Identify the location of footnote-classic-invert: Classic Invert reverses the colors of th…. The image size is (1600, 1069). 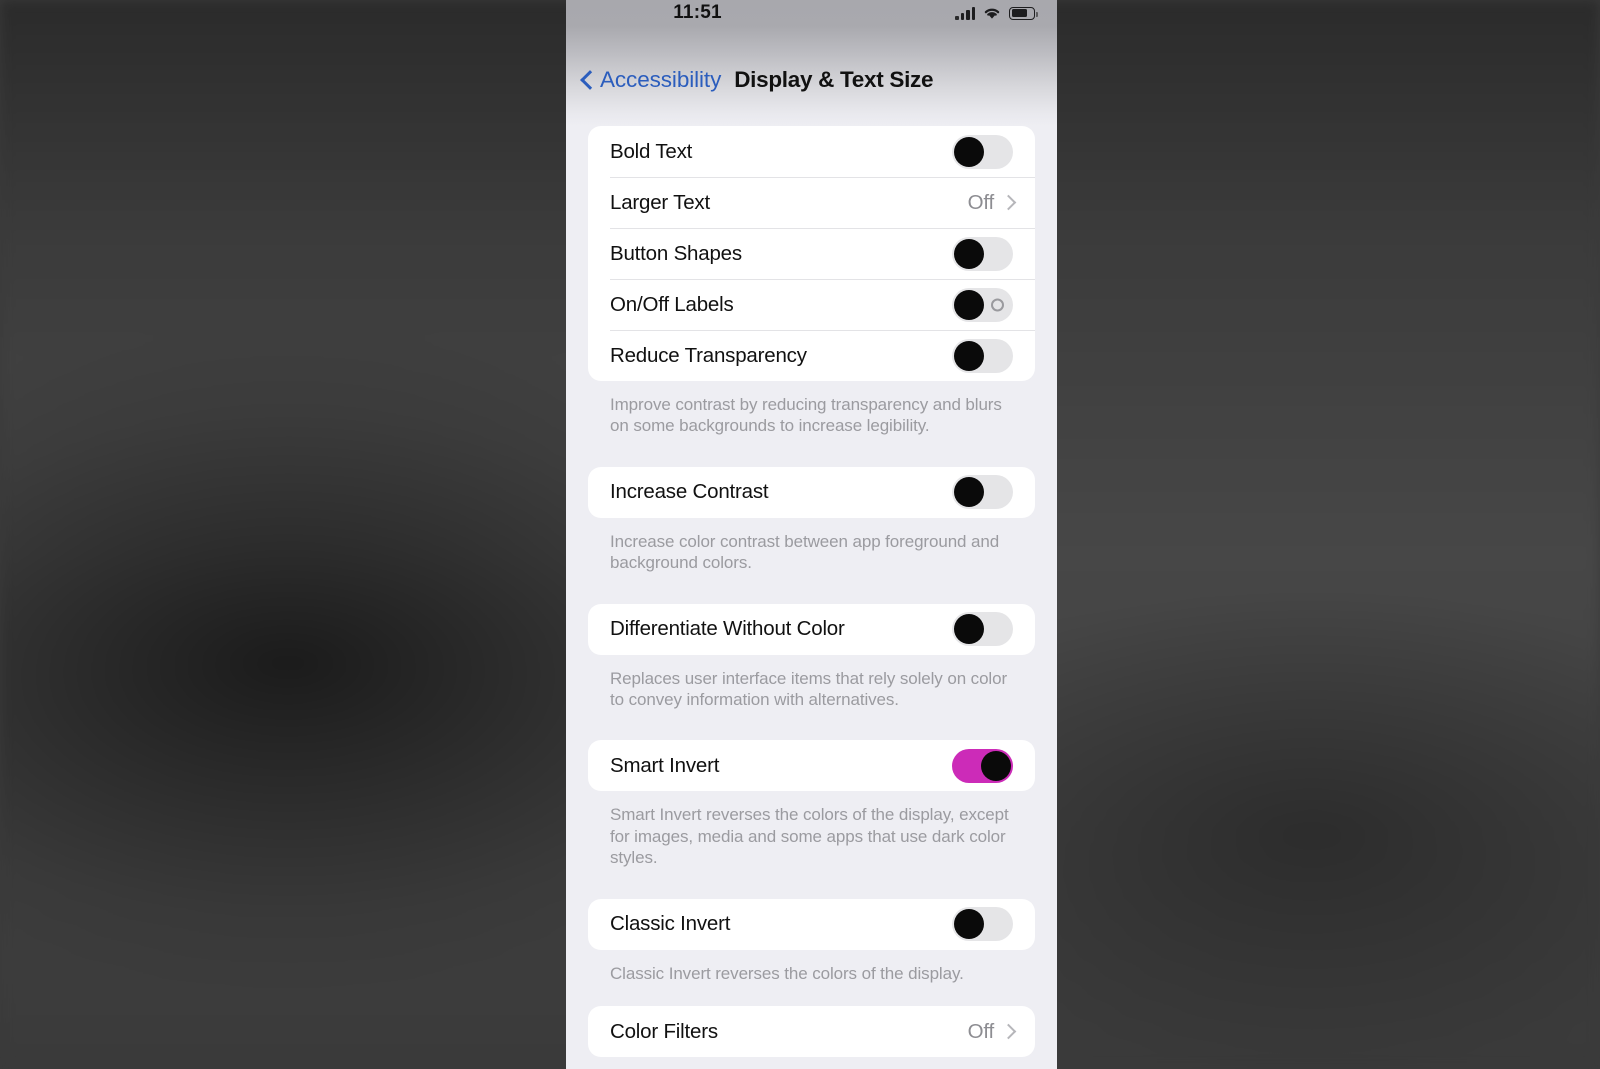
(787, 973).